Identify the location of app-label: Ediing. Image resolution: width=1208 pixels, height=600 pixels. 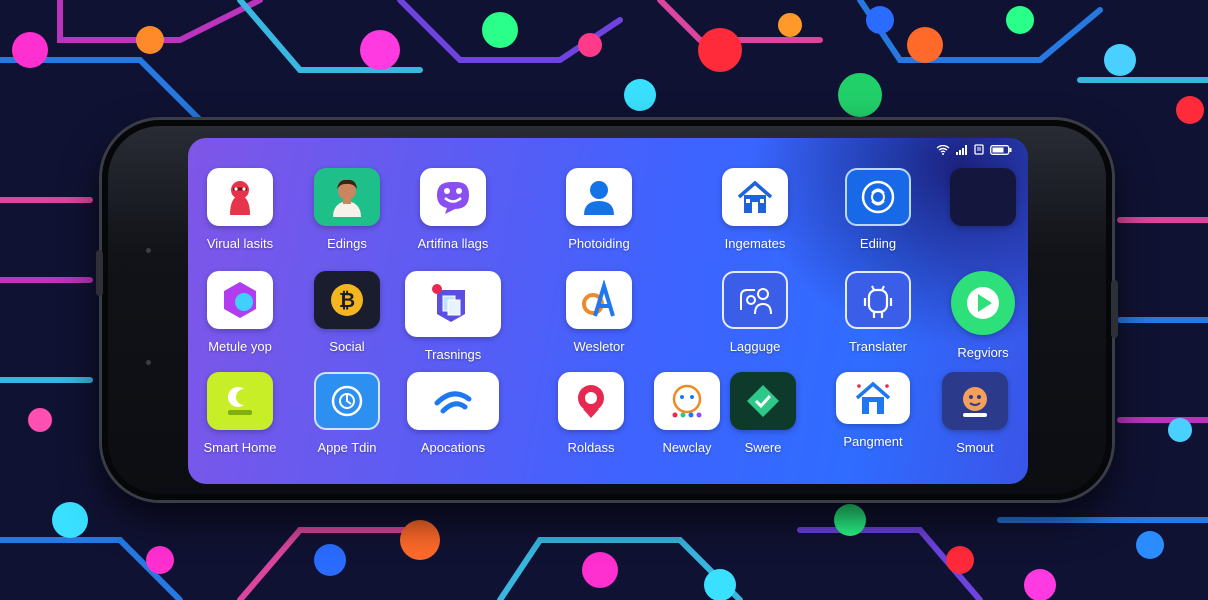
(878, 243).